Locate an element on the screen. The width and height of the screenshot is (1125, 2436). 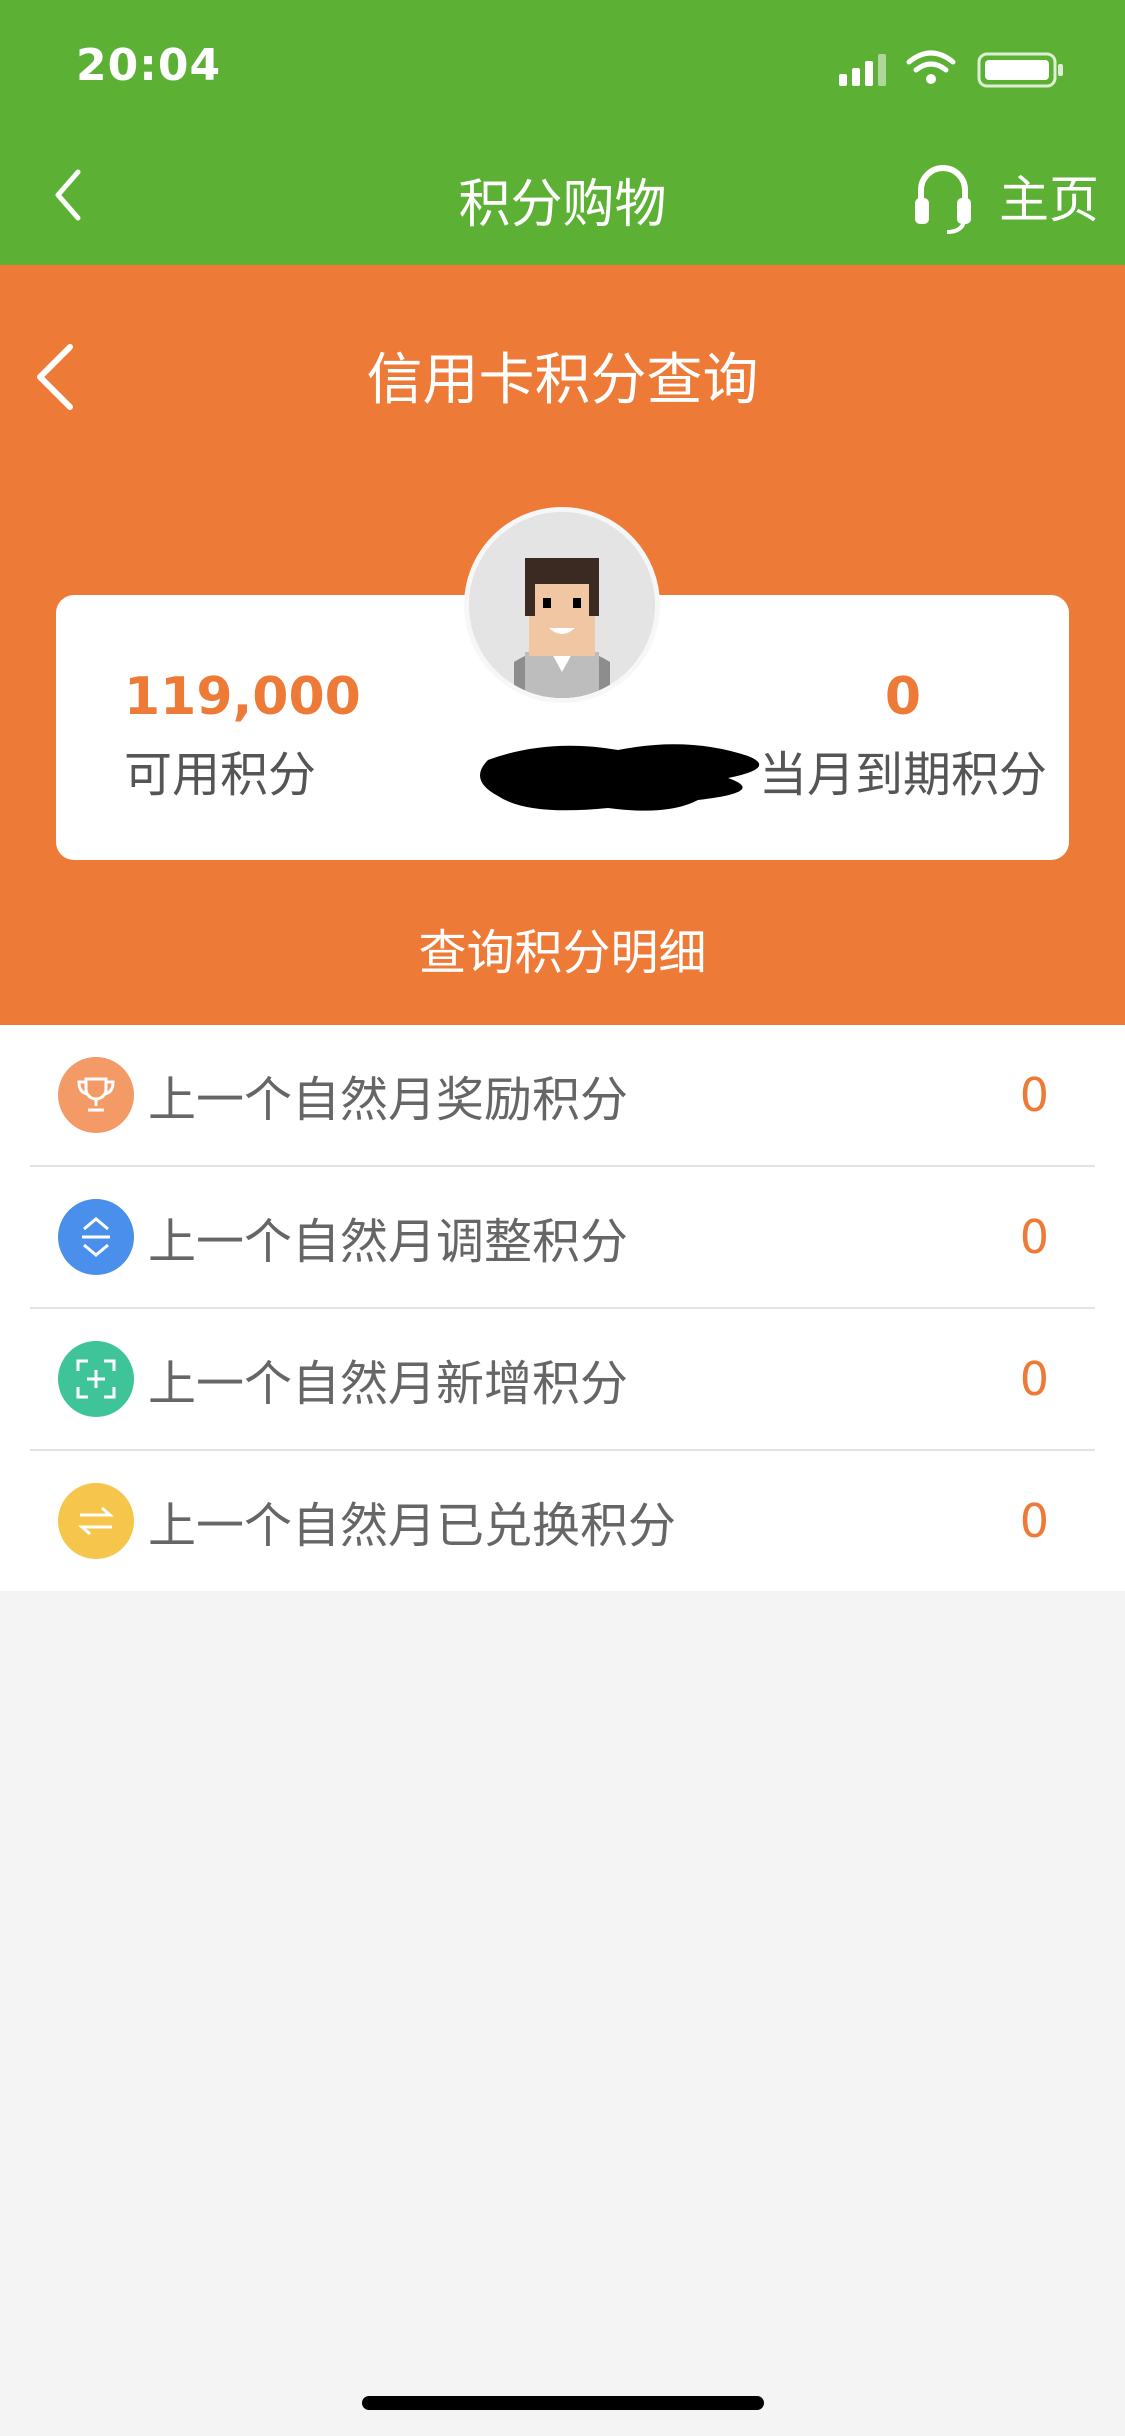
available-points-value: 119,000 is located at coordinates (242, 697).